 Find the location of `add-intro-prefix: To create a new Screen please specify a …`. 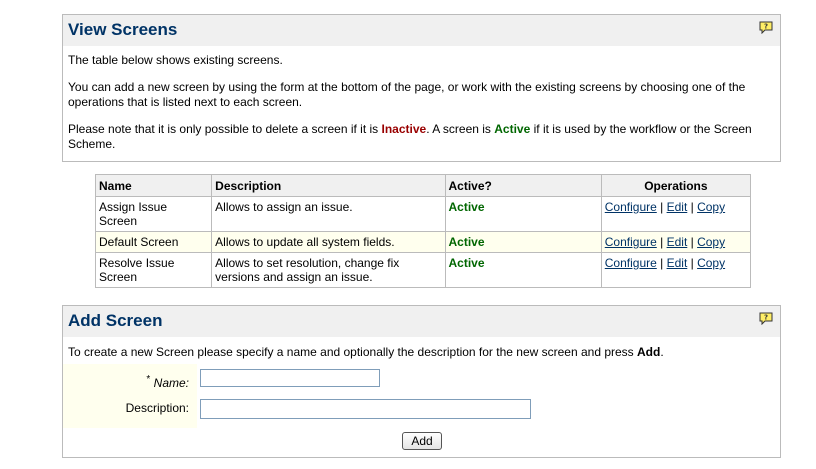

add-intro-prefix: To create a new Screen please specify a … is located at coordinates (352, 352).